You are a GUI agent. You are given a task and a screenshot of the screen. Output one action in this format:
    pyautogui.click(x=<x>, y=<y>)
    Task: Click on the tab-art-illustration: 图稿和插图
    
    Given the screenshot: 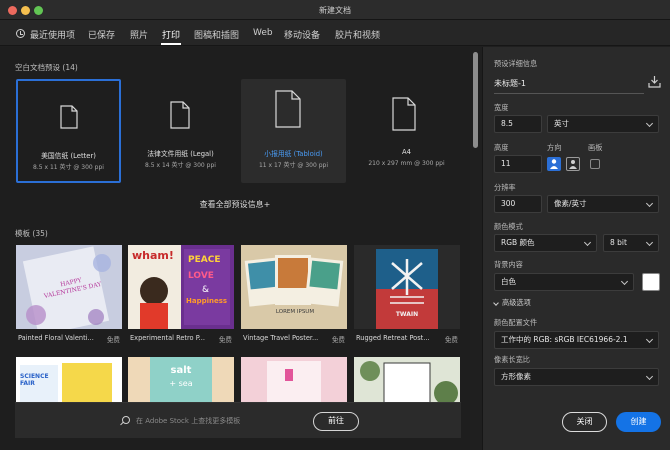 What is the action you would take?
    pyautogui.click(x=216, y=34)
    